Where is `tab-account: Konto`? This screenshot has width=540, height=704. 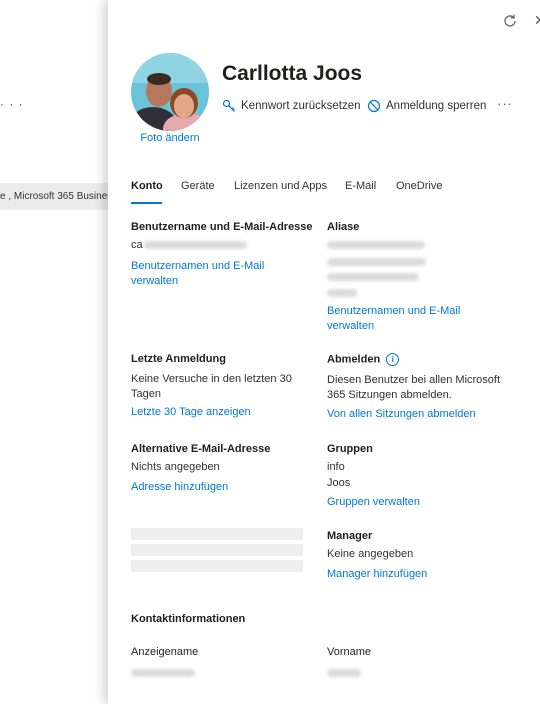
tab-account: Konto is located at coordinates (147, 186).